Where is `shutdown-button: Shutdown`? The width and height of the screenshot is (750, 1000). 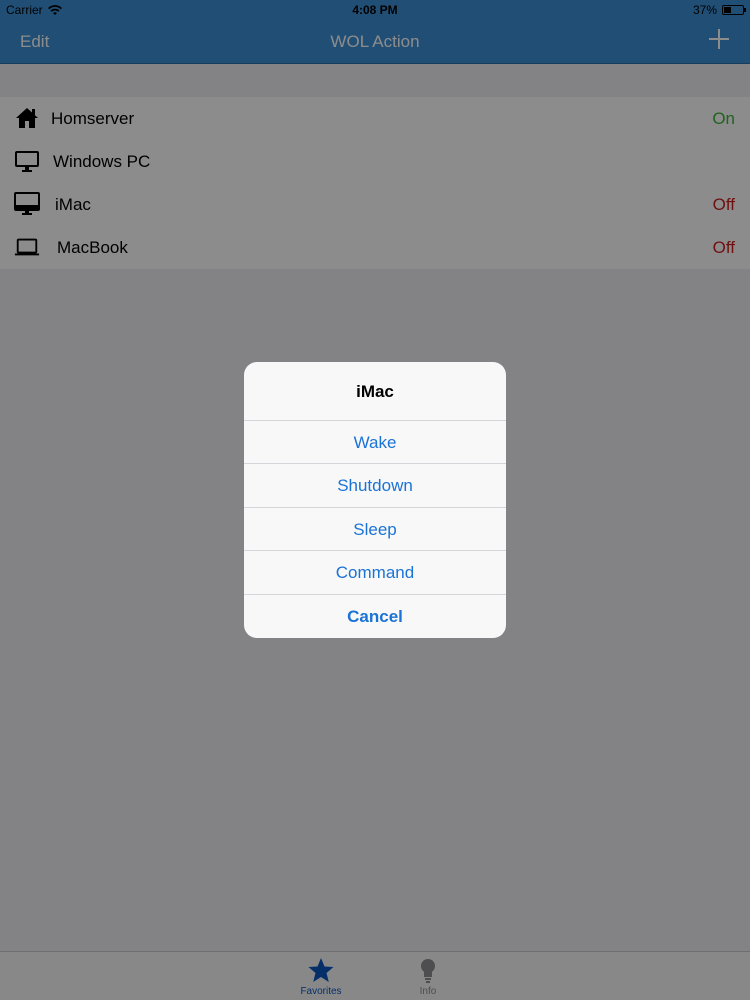
shutdown-button: Shutdown is located at coordinates (375, 486).